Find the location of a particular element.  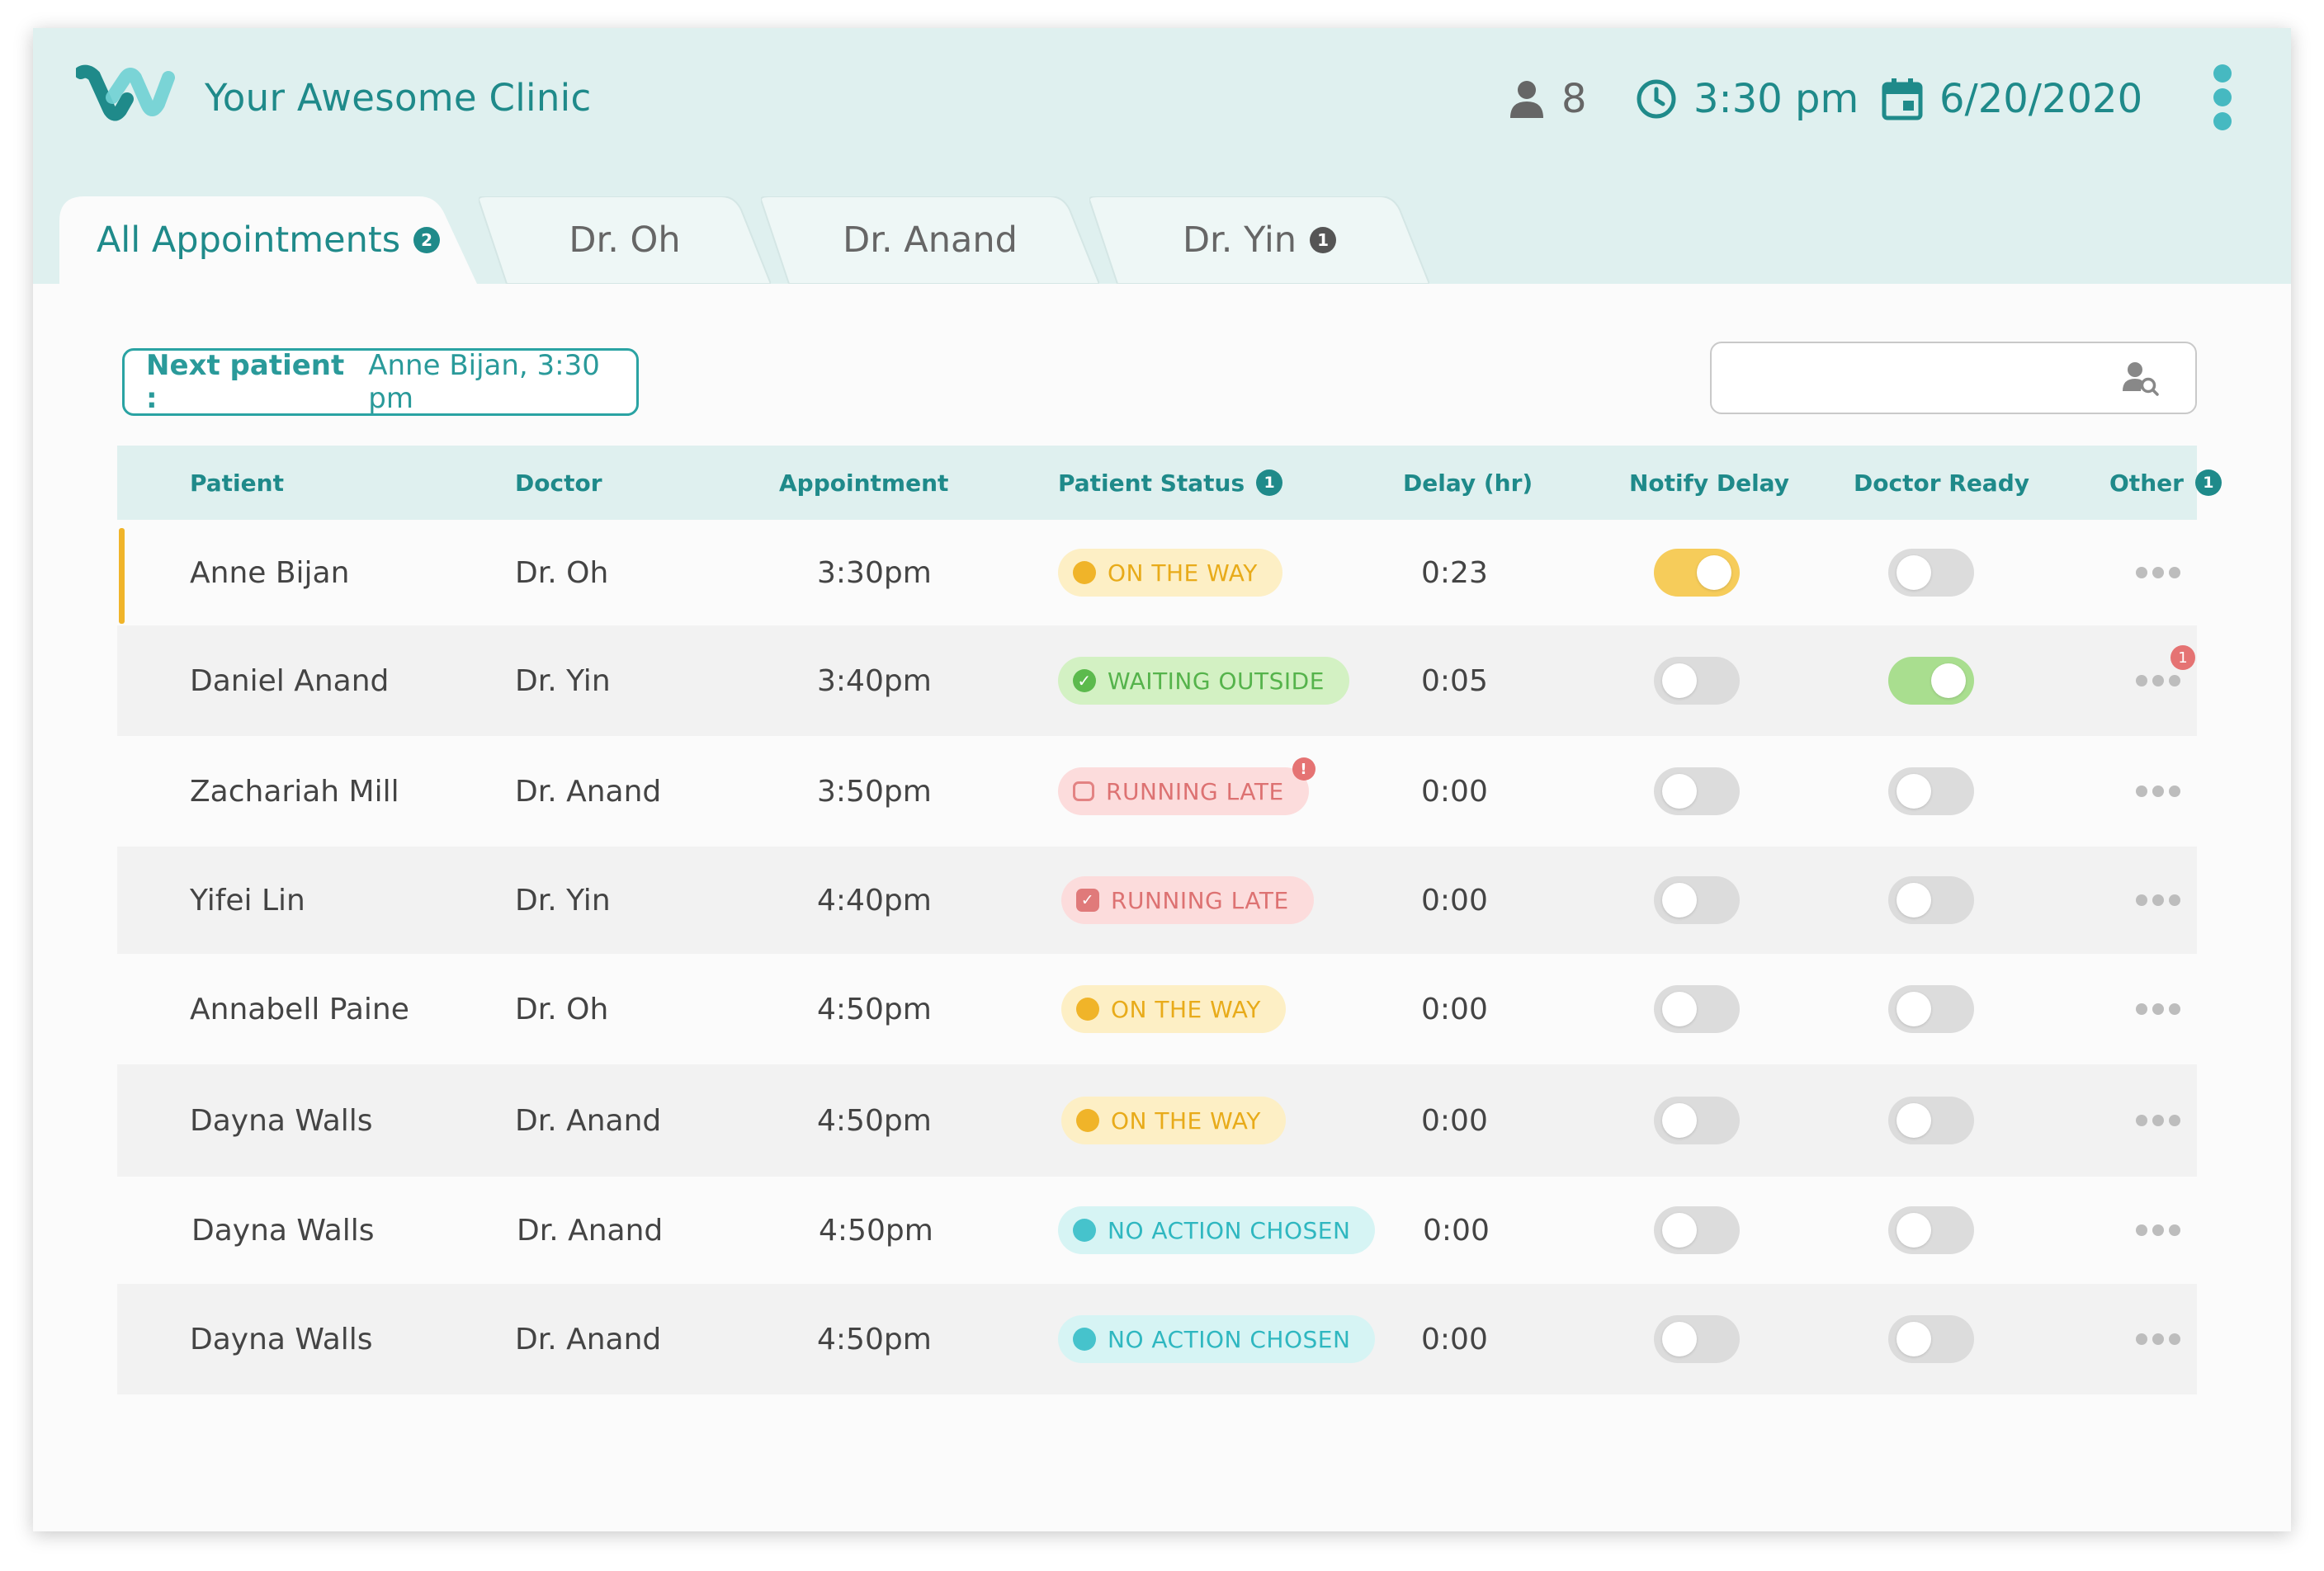

patient-name: Annabell Paine is located at coordinates (299, 1009).